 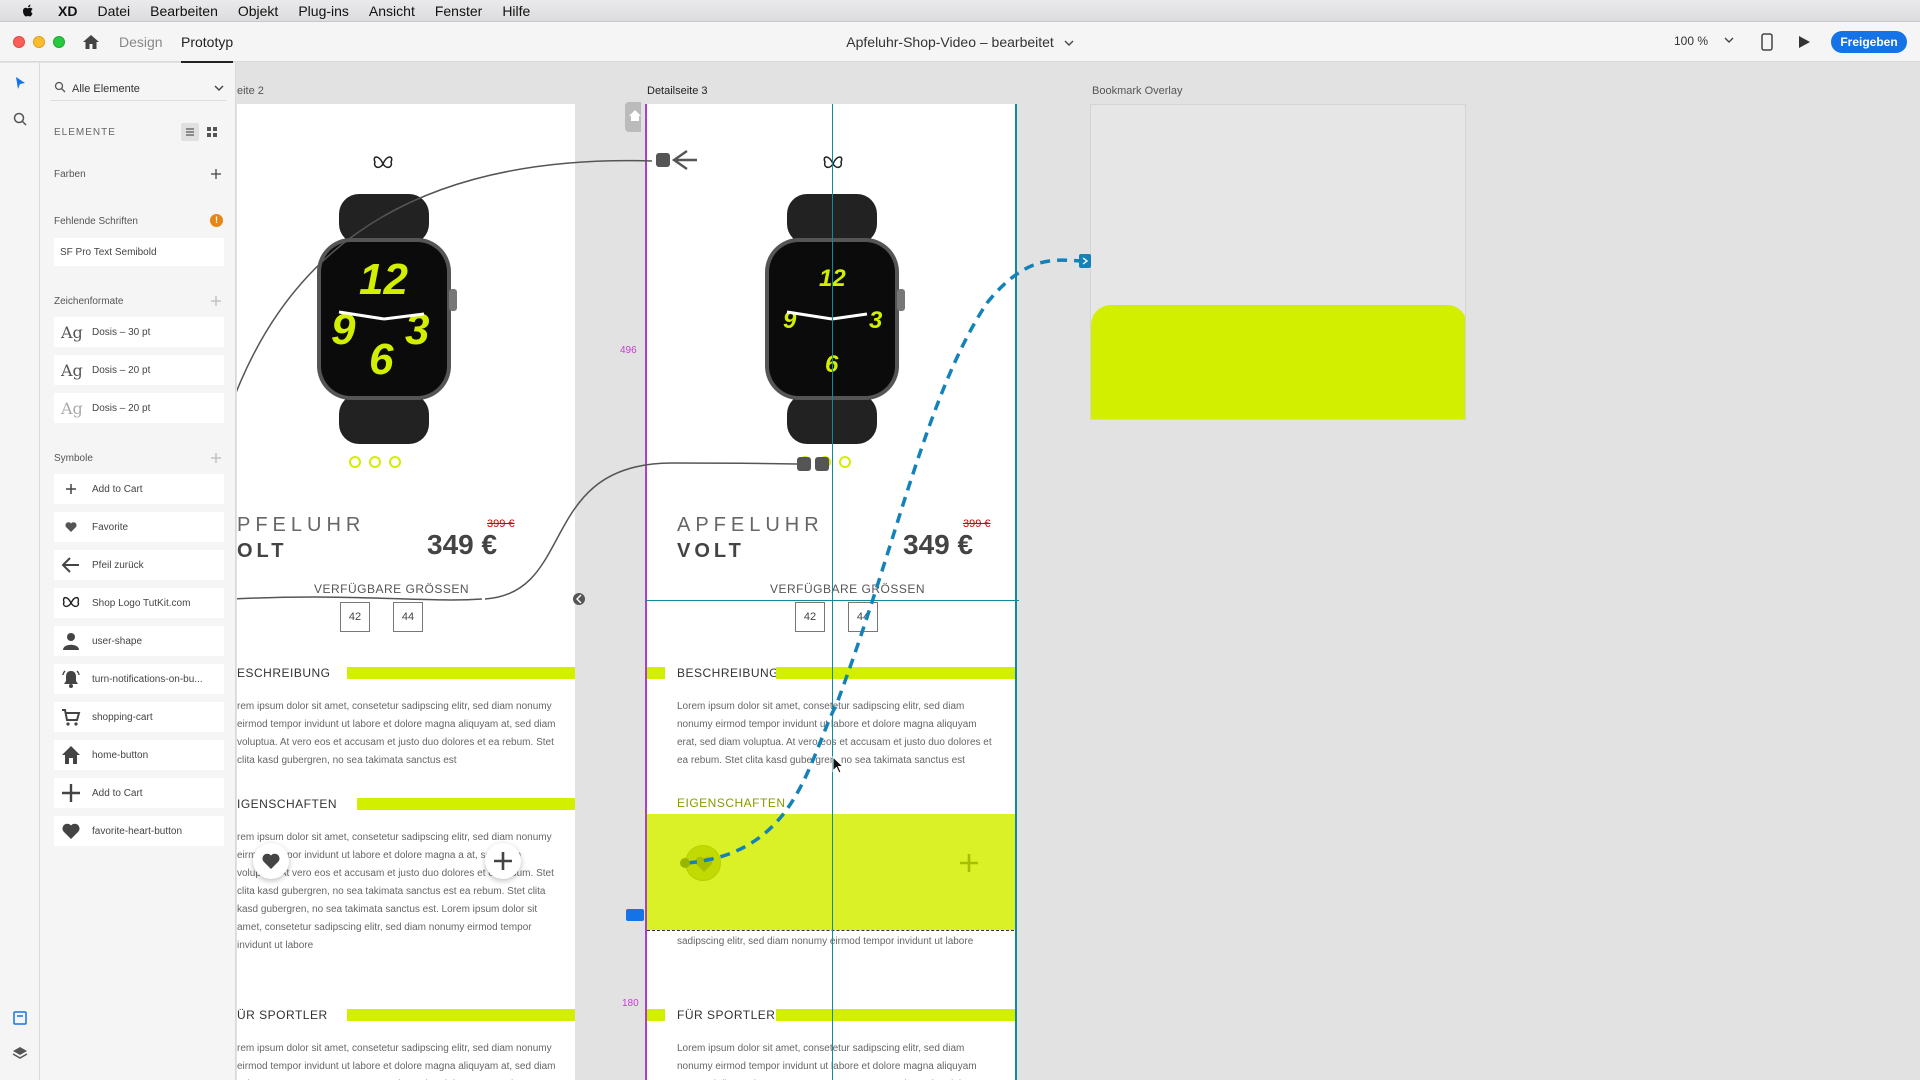 I want to click on home-screen-marker, so click(x=633, y=117).